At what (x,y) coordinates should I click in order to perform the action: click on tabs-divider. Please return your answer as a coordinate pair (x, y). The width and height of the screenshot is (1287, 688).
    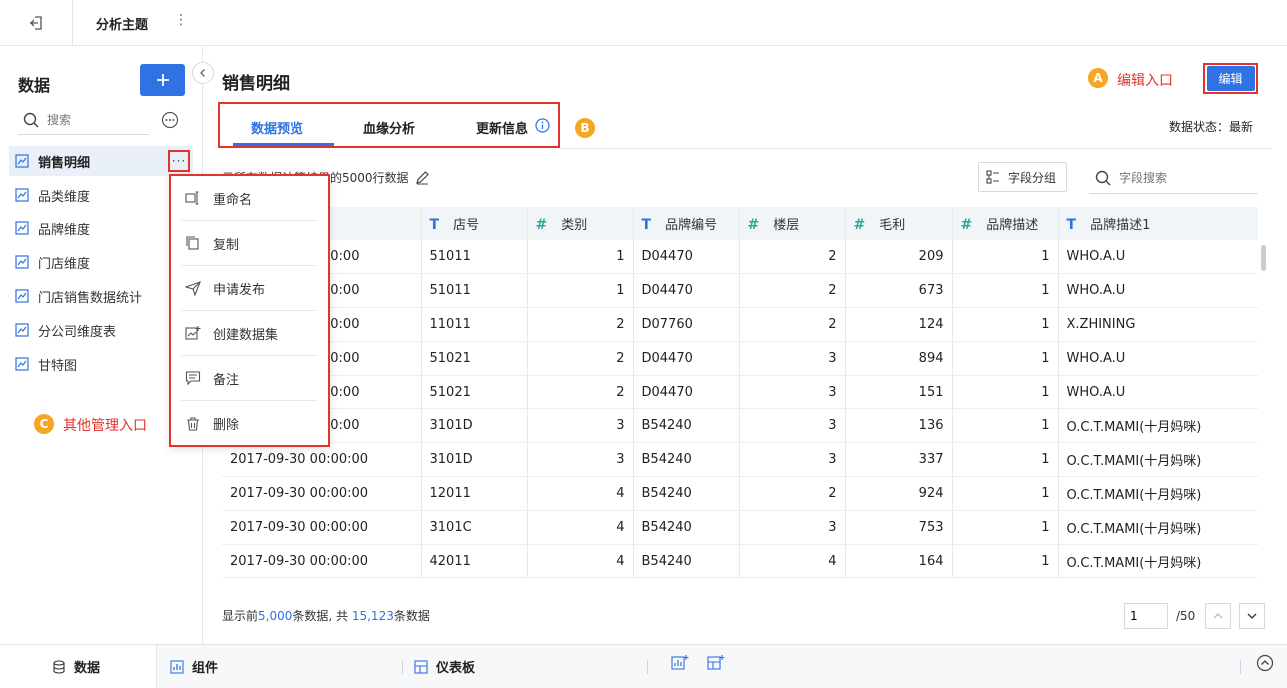
    Looking at the image, I should click on (916, 148).